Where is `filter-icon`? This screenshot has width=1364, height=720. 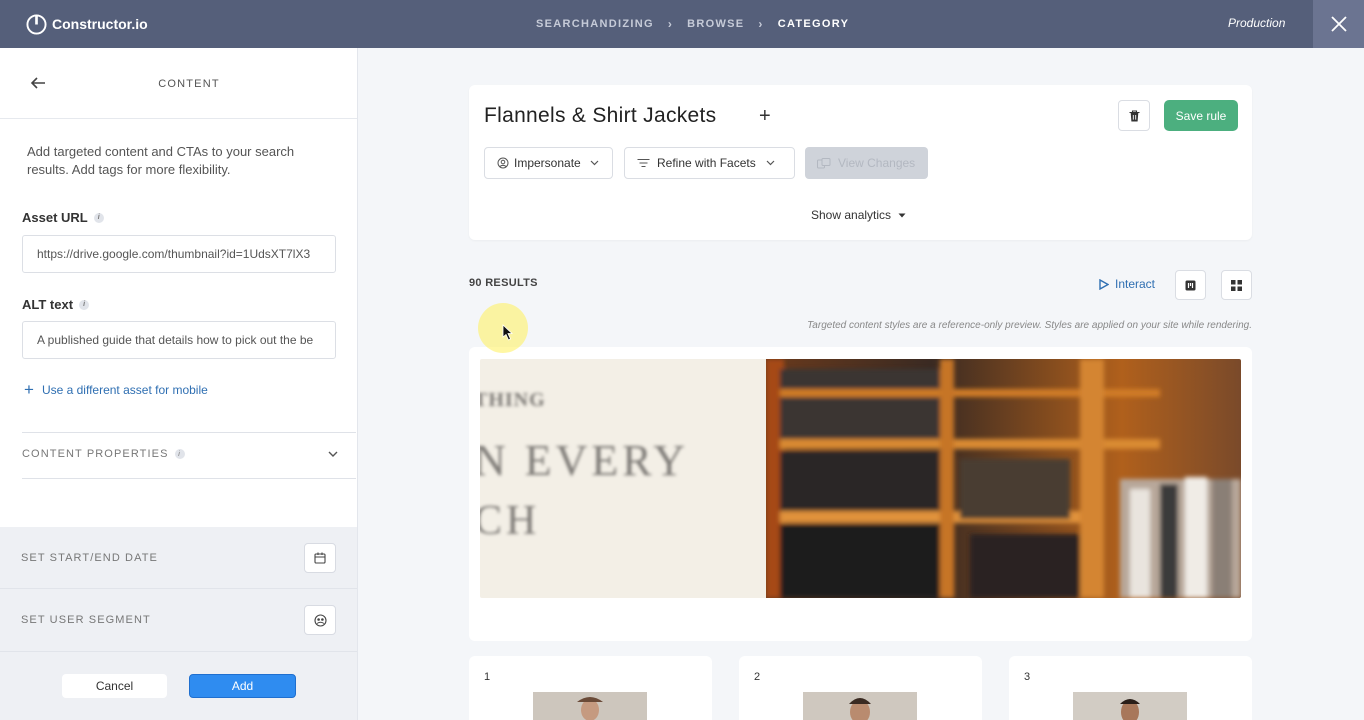
filter-icon is located at coordinates (643, 163).